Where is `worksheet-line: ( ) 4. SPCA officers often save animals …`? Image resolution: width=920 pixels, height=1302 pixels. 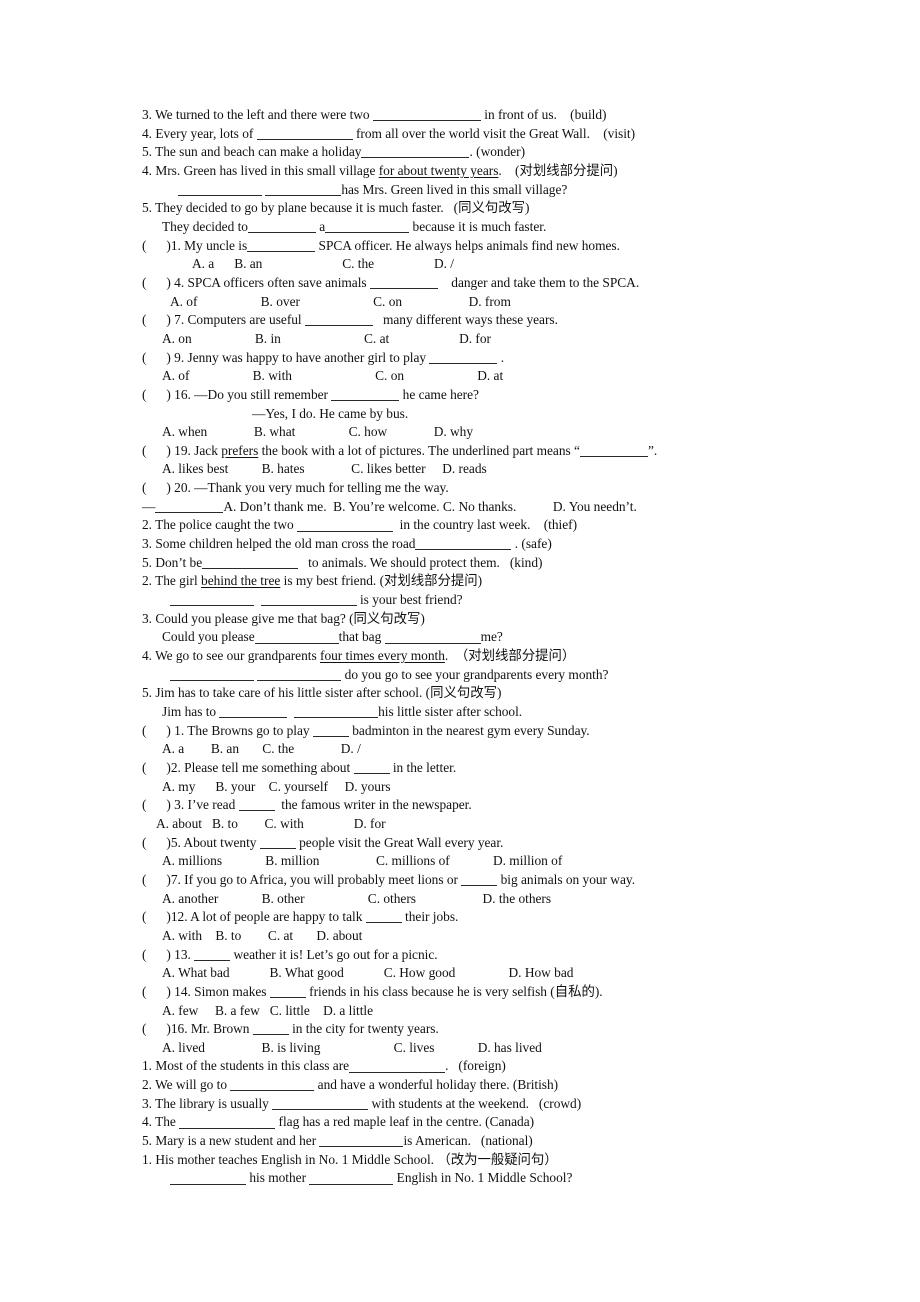 worksheet-line: ( ) 4. SPCA officers often save animals … is located at coordinates (472, 283).